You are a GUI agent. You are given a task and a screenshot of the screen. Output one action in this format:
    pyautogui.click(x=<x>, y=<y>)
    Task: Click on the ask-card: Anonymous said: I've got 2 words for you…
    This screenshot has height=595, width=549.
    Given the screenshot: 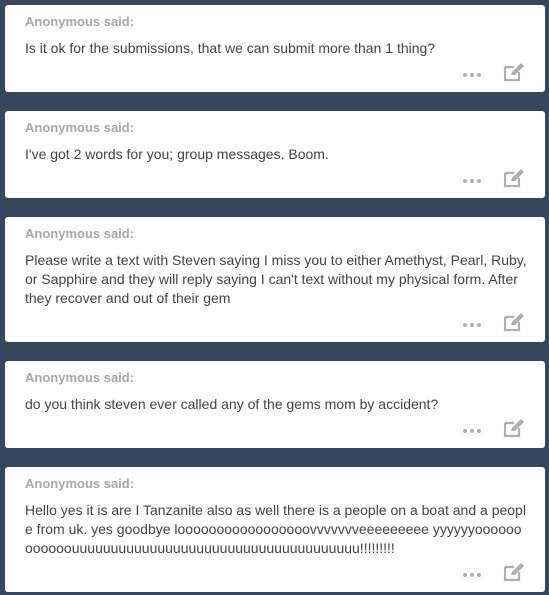 What is the action you would take?
    pyautogui.click(x=275, y=154)
    